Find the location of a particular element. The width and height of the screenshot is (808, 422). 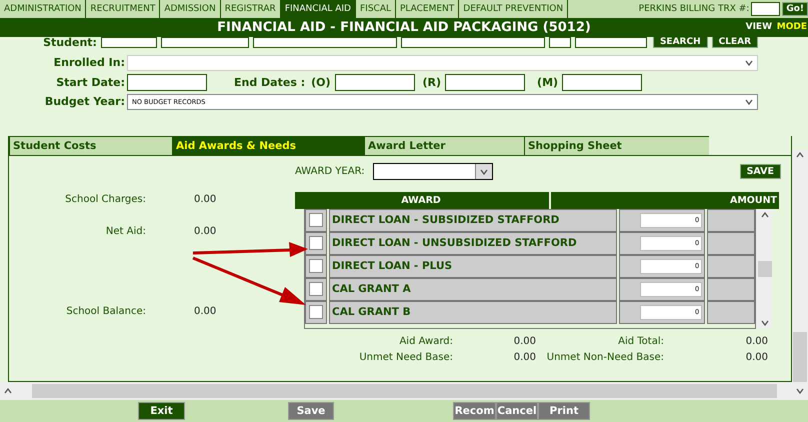

clear-button: CLEAR is located at coordinates (735, 42).